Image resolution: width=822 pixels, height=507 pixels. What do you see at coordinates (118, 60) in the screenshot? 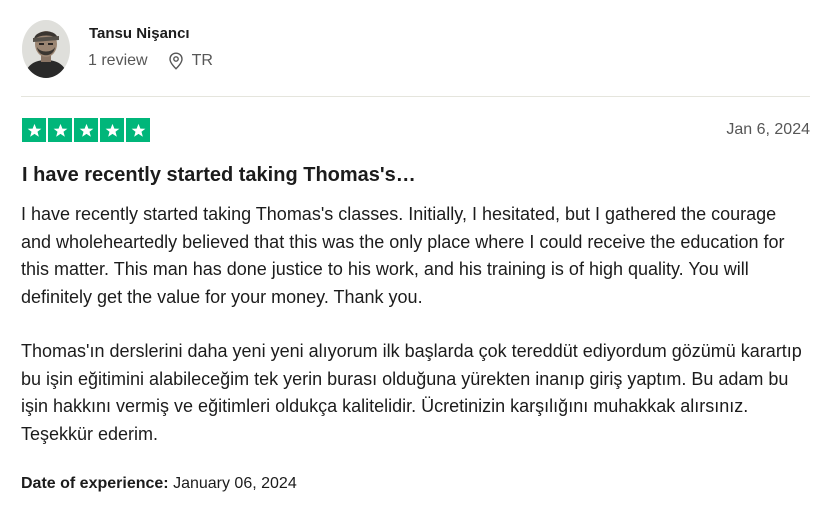
I see `review-count: 1 review` at bounding box center [118, 60].